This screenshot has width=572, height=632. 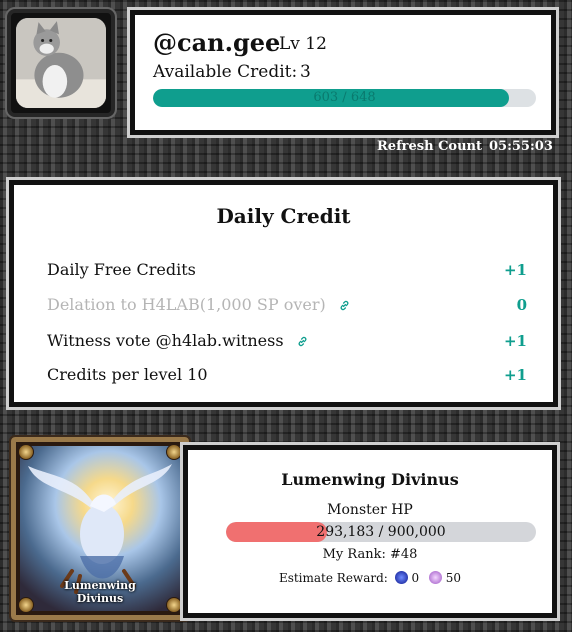 What do you see at coordinates (283, 216) in the screenshot?
I see `daily-credit-title: Daily Credit` at bounding box center [283, 216].